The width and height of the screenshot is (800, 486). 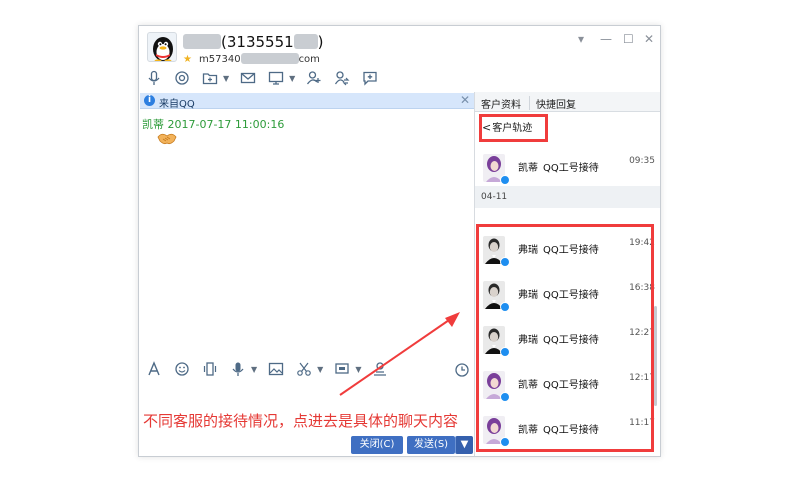 What do you see at coordinates (399, 59) in the screenshot?
I see `chat-header: (3135551) ★ m57340 com ▾ — ☐ ✕ ▼ ▼` at bounding box center [399, 59].